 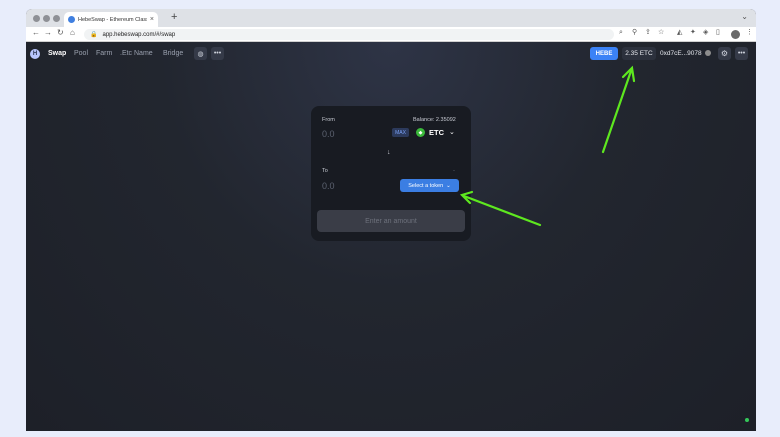 What do you see at coordinates (749, 33) in the screenshot?
I see `browser-menu-icon: ⋮` at bounding box center [749, 33].